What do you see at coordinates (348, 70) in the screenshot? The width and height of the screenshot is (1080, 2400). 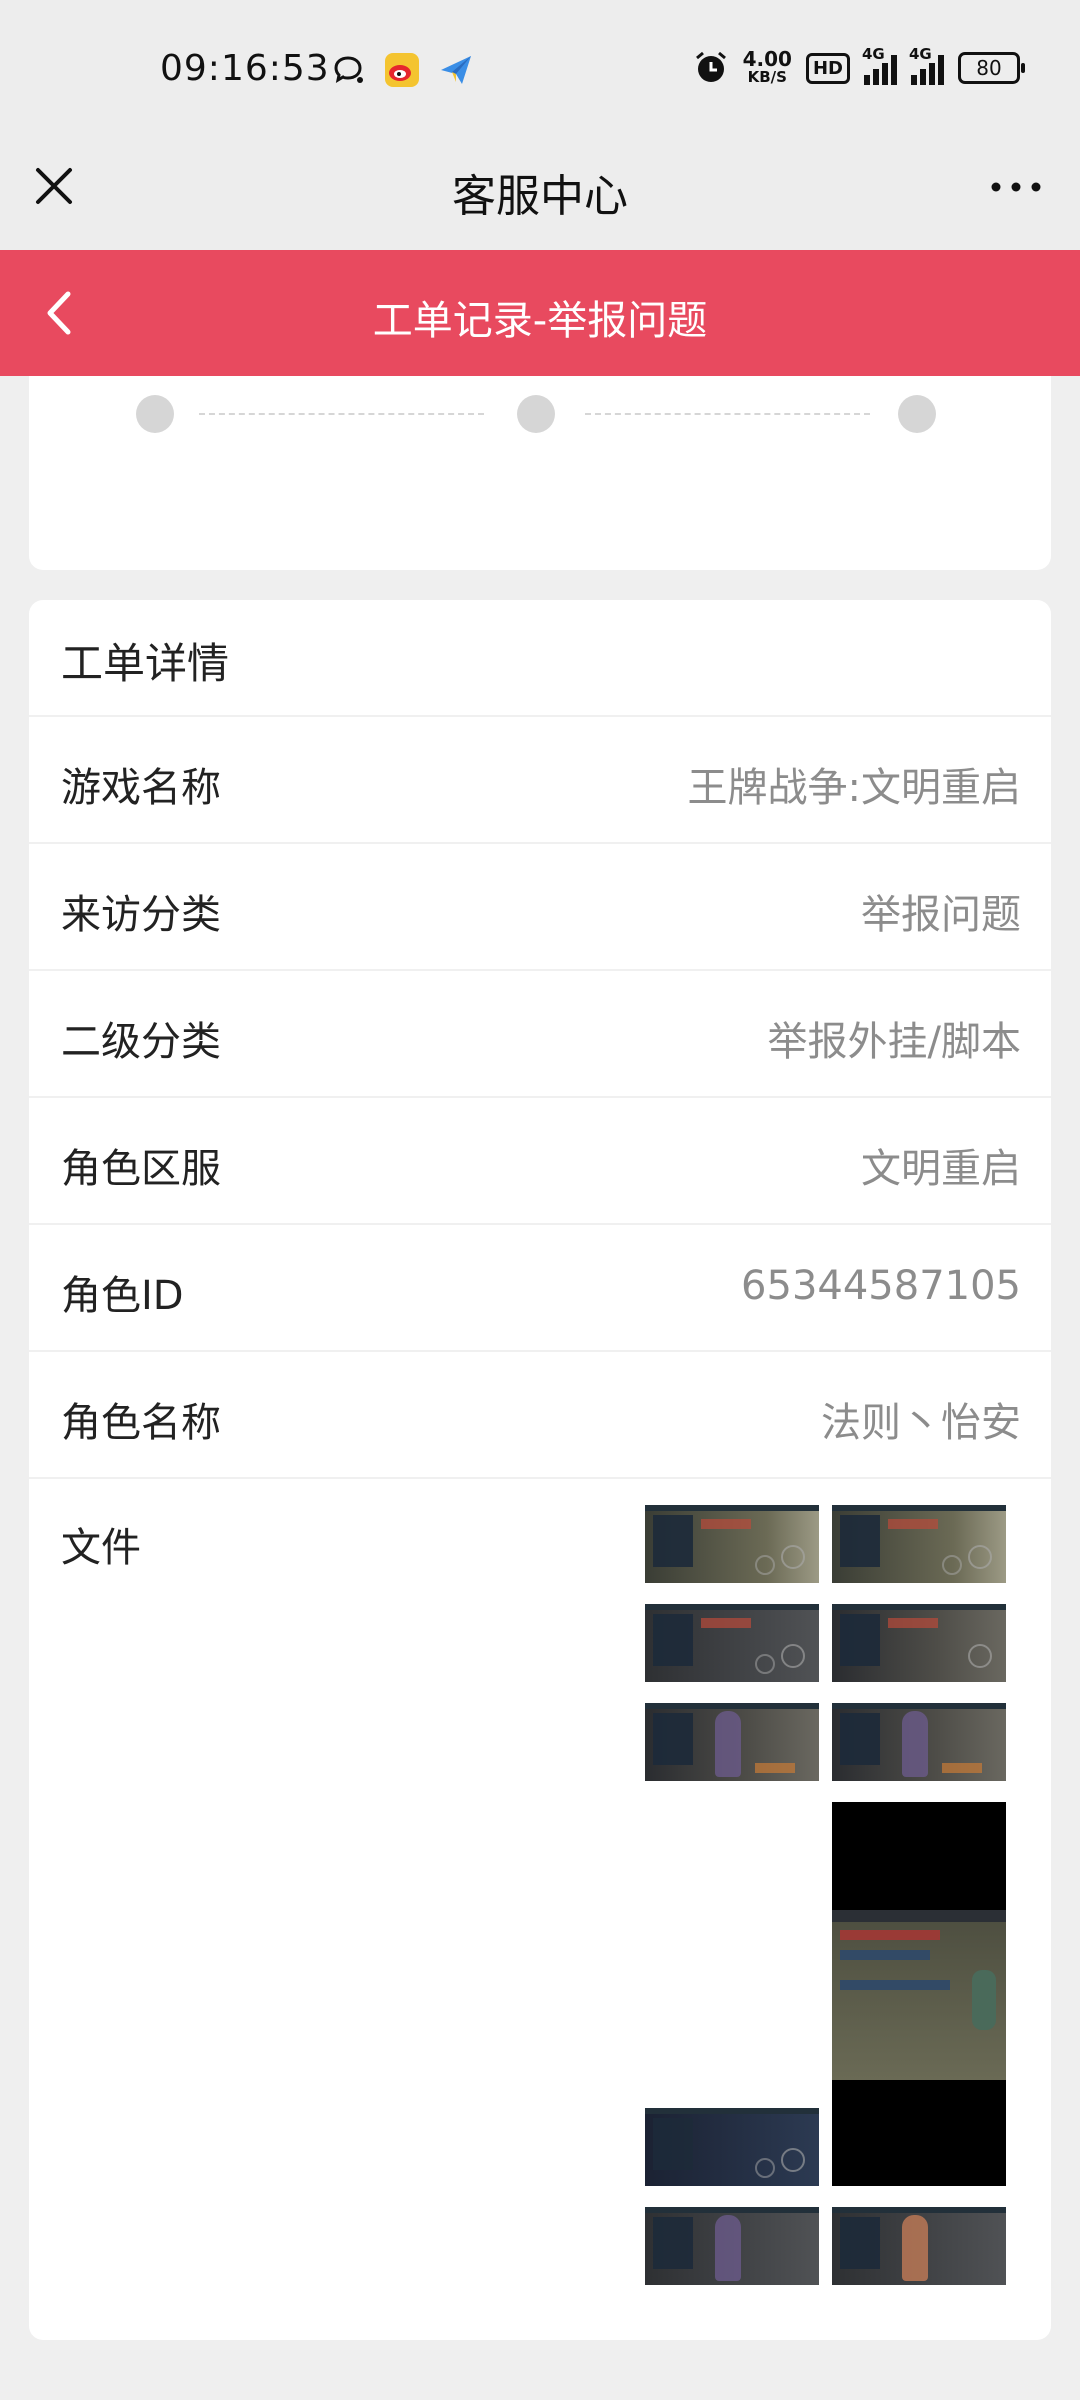 I see `chat-bubble-icon` at bounding box center [348, 70].